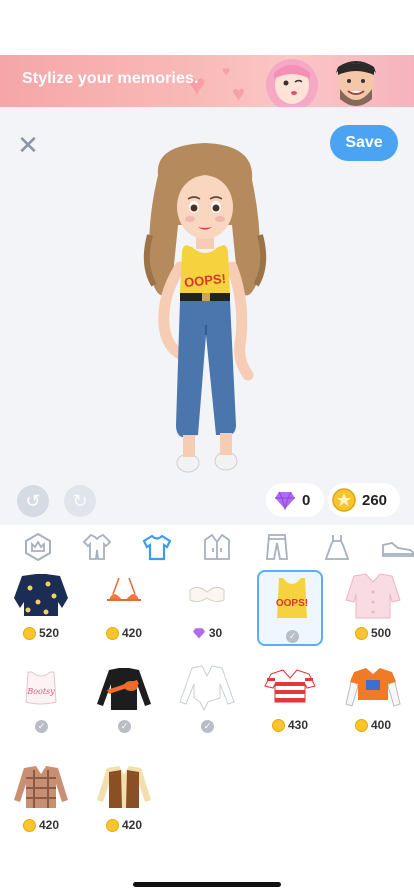  Describe the element at coordinates (207, 608) in the screenshot. I see `item-card: 30` at that location.